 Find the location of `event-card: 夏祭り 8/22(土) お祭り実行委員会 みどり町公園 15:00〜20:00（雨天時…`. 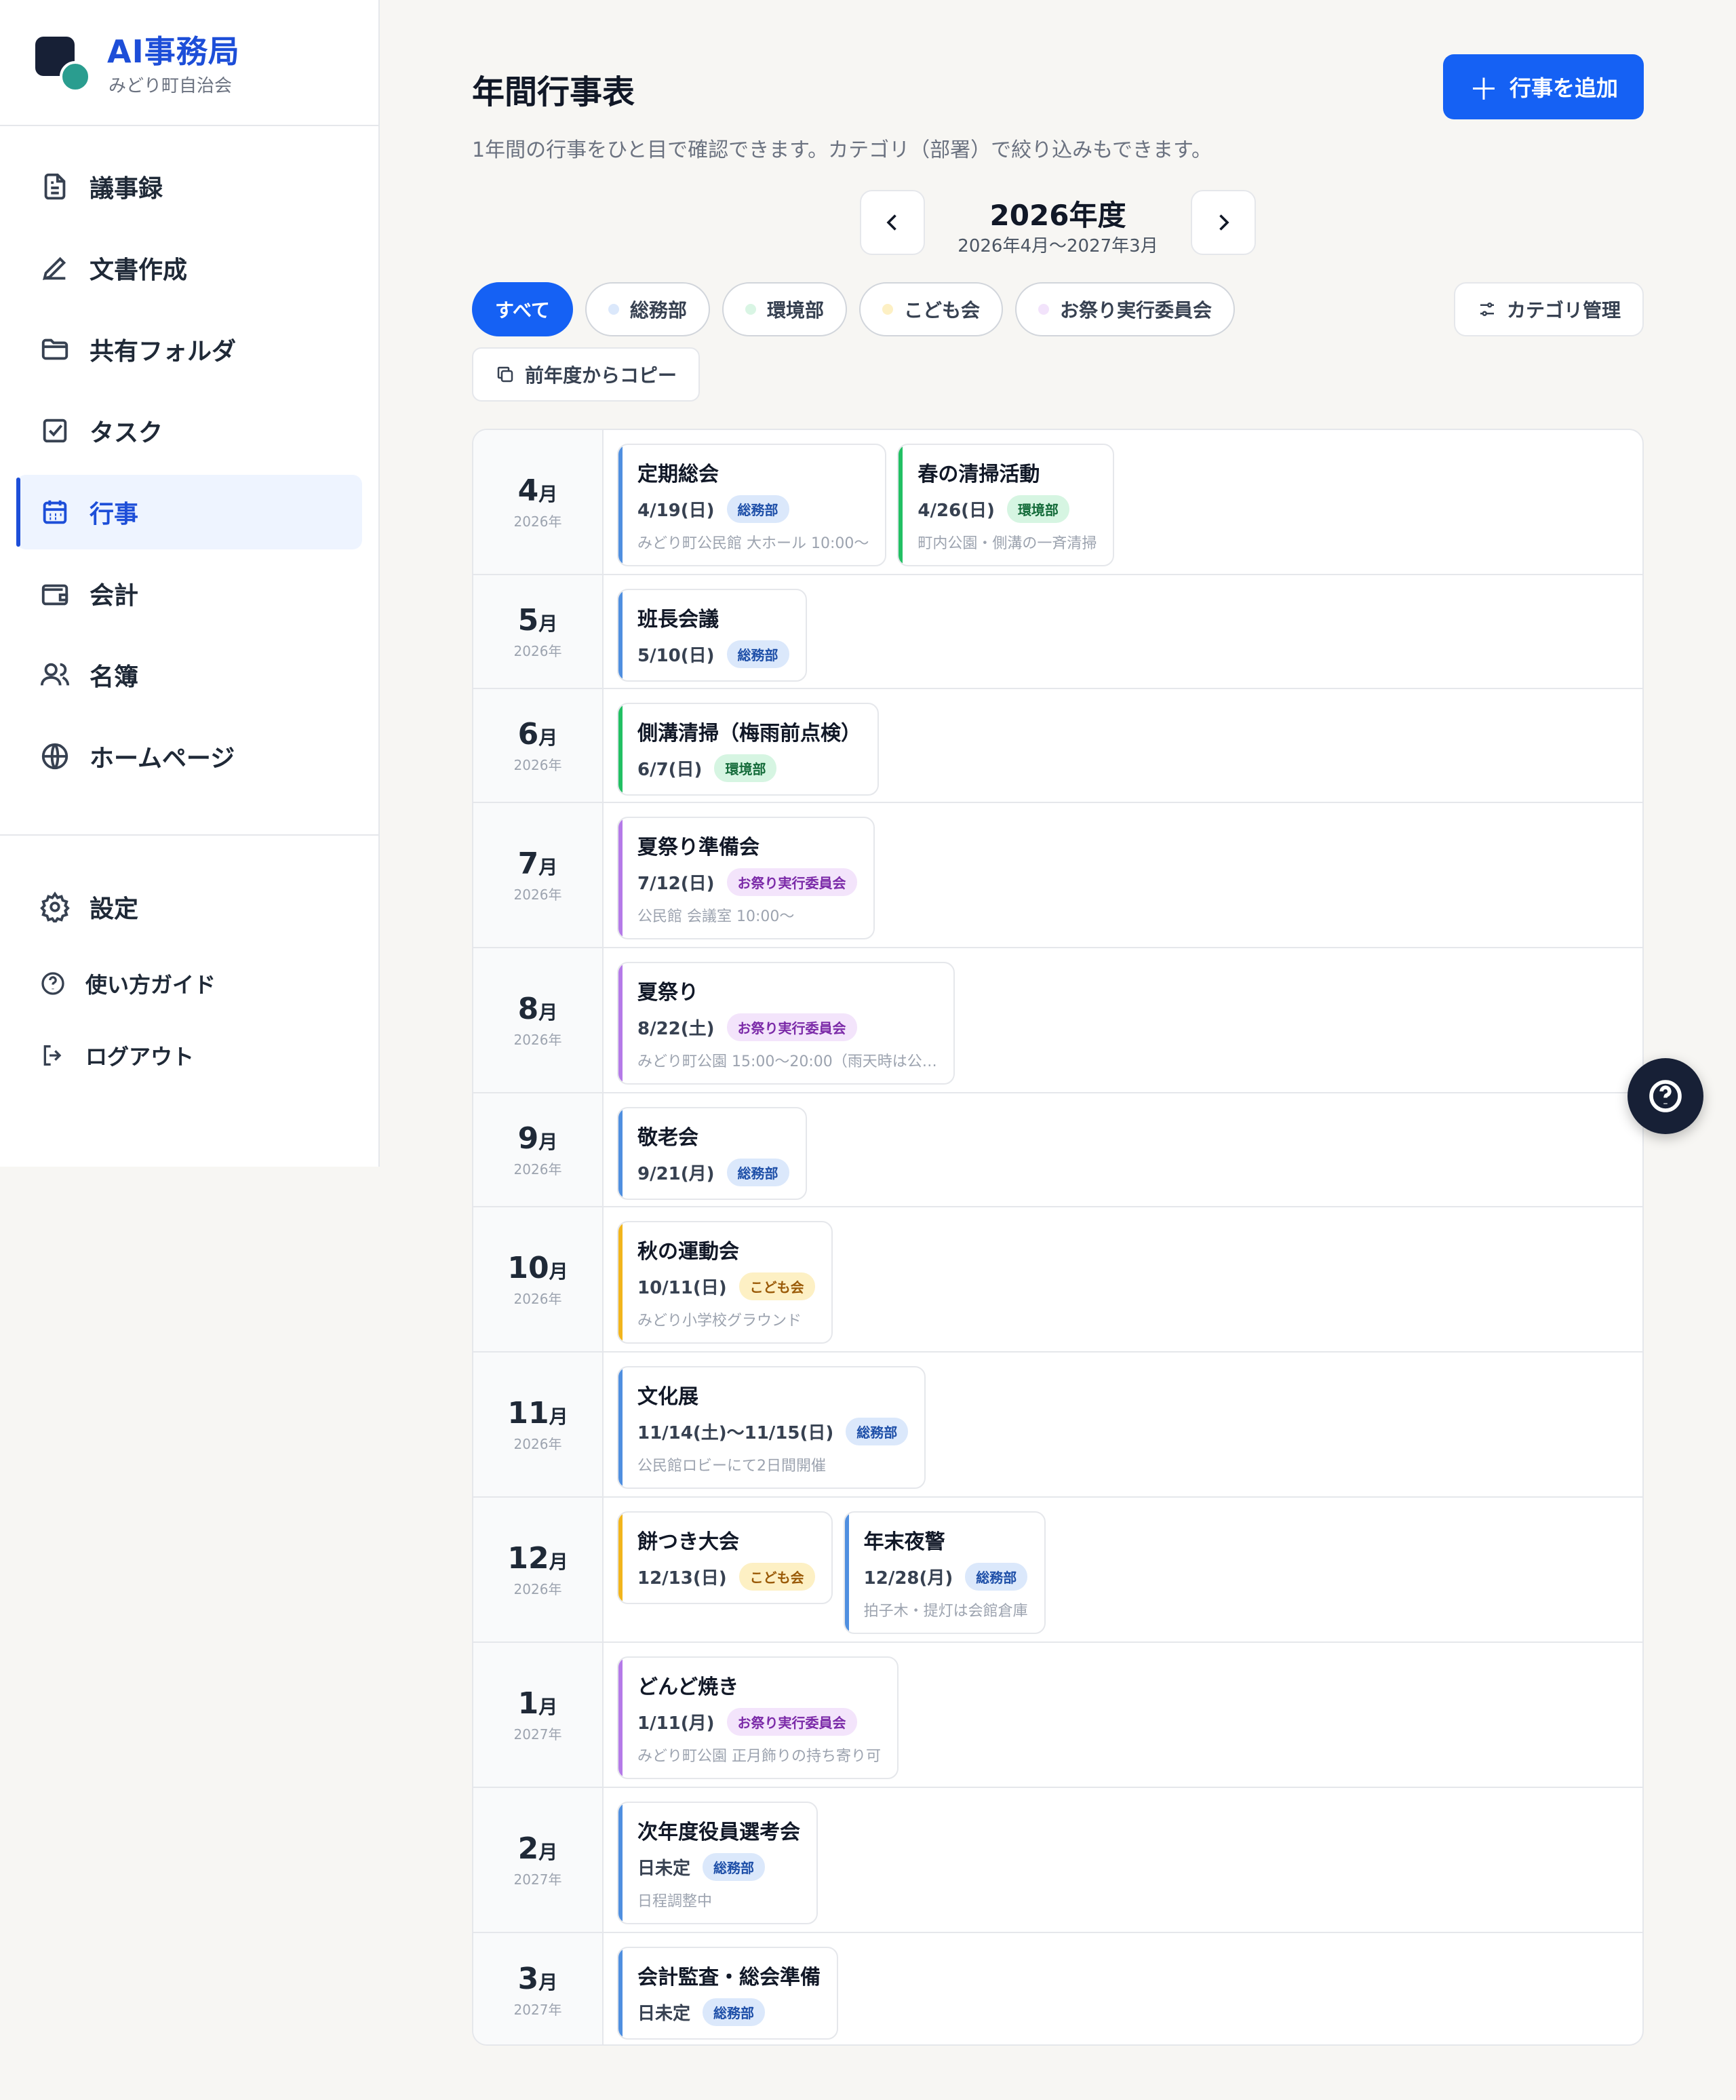

event-card: 夏祭り 8/22(土) お祭り実行委員会 みどり町公園 15:00〜20:00（雨天時… is located at coordinates (786, 1023).